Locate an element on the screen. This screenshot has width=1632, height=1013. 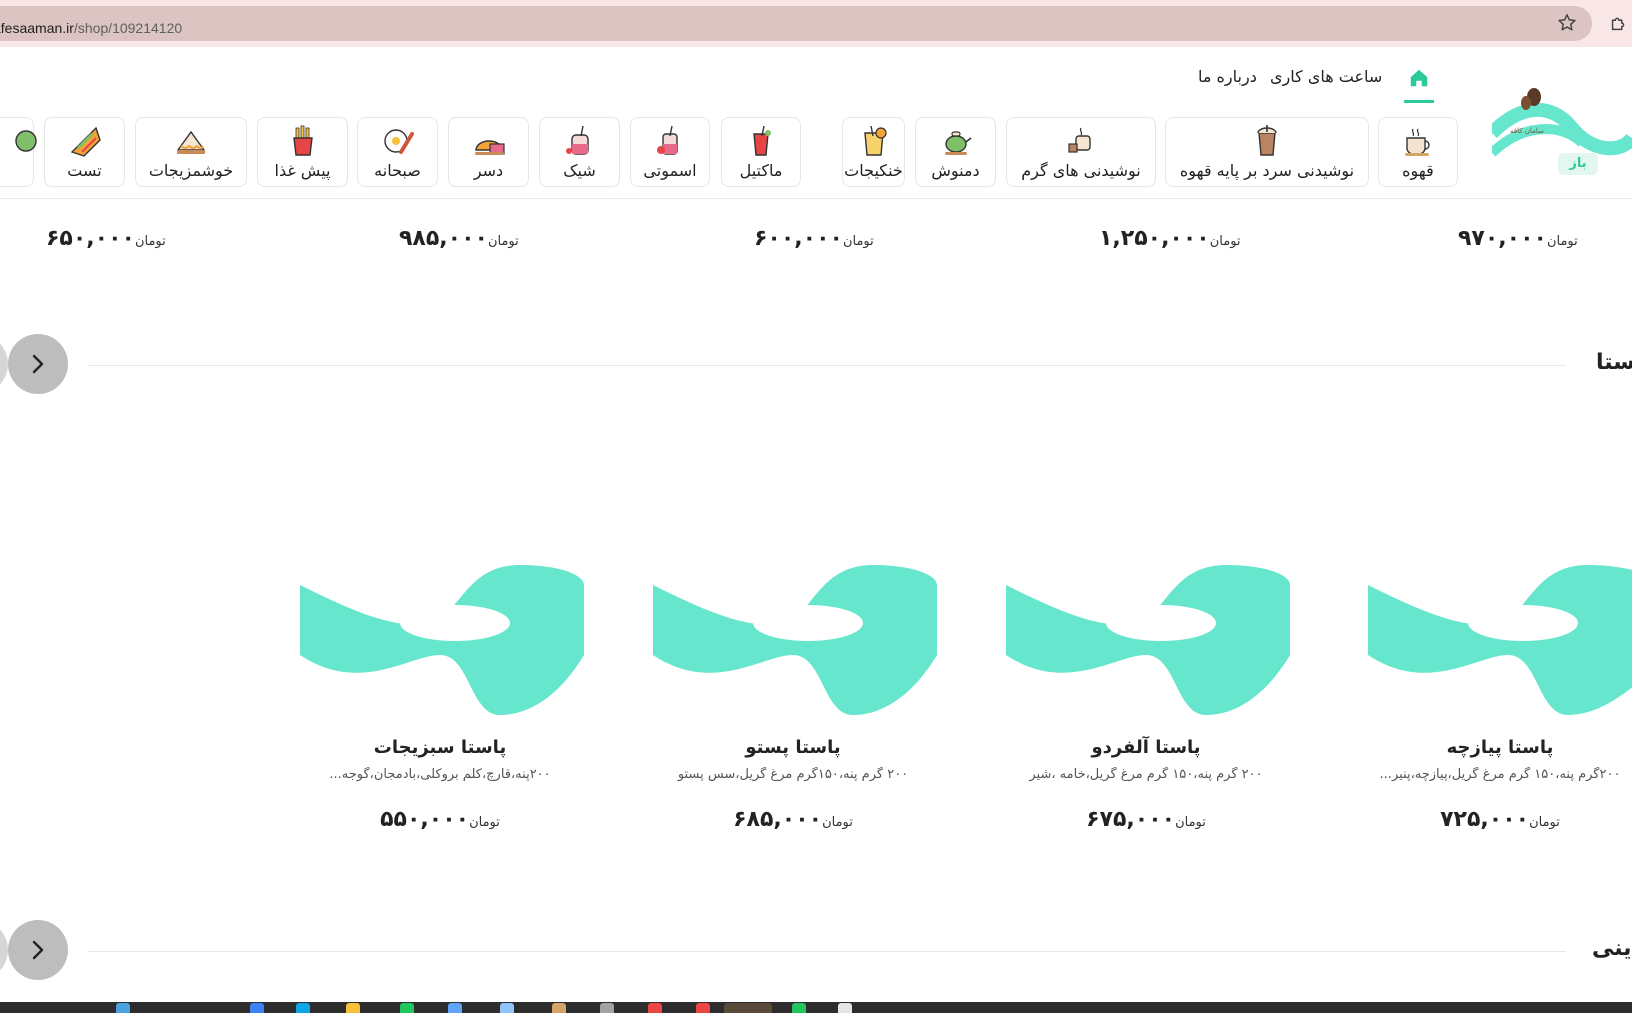
price-amount: ۷۲۵,۰۰۰ is located at coordinates (1485, 819).